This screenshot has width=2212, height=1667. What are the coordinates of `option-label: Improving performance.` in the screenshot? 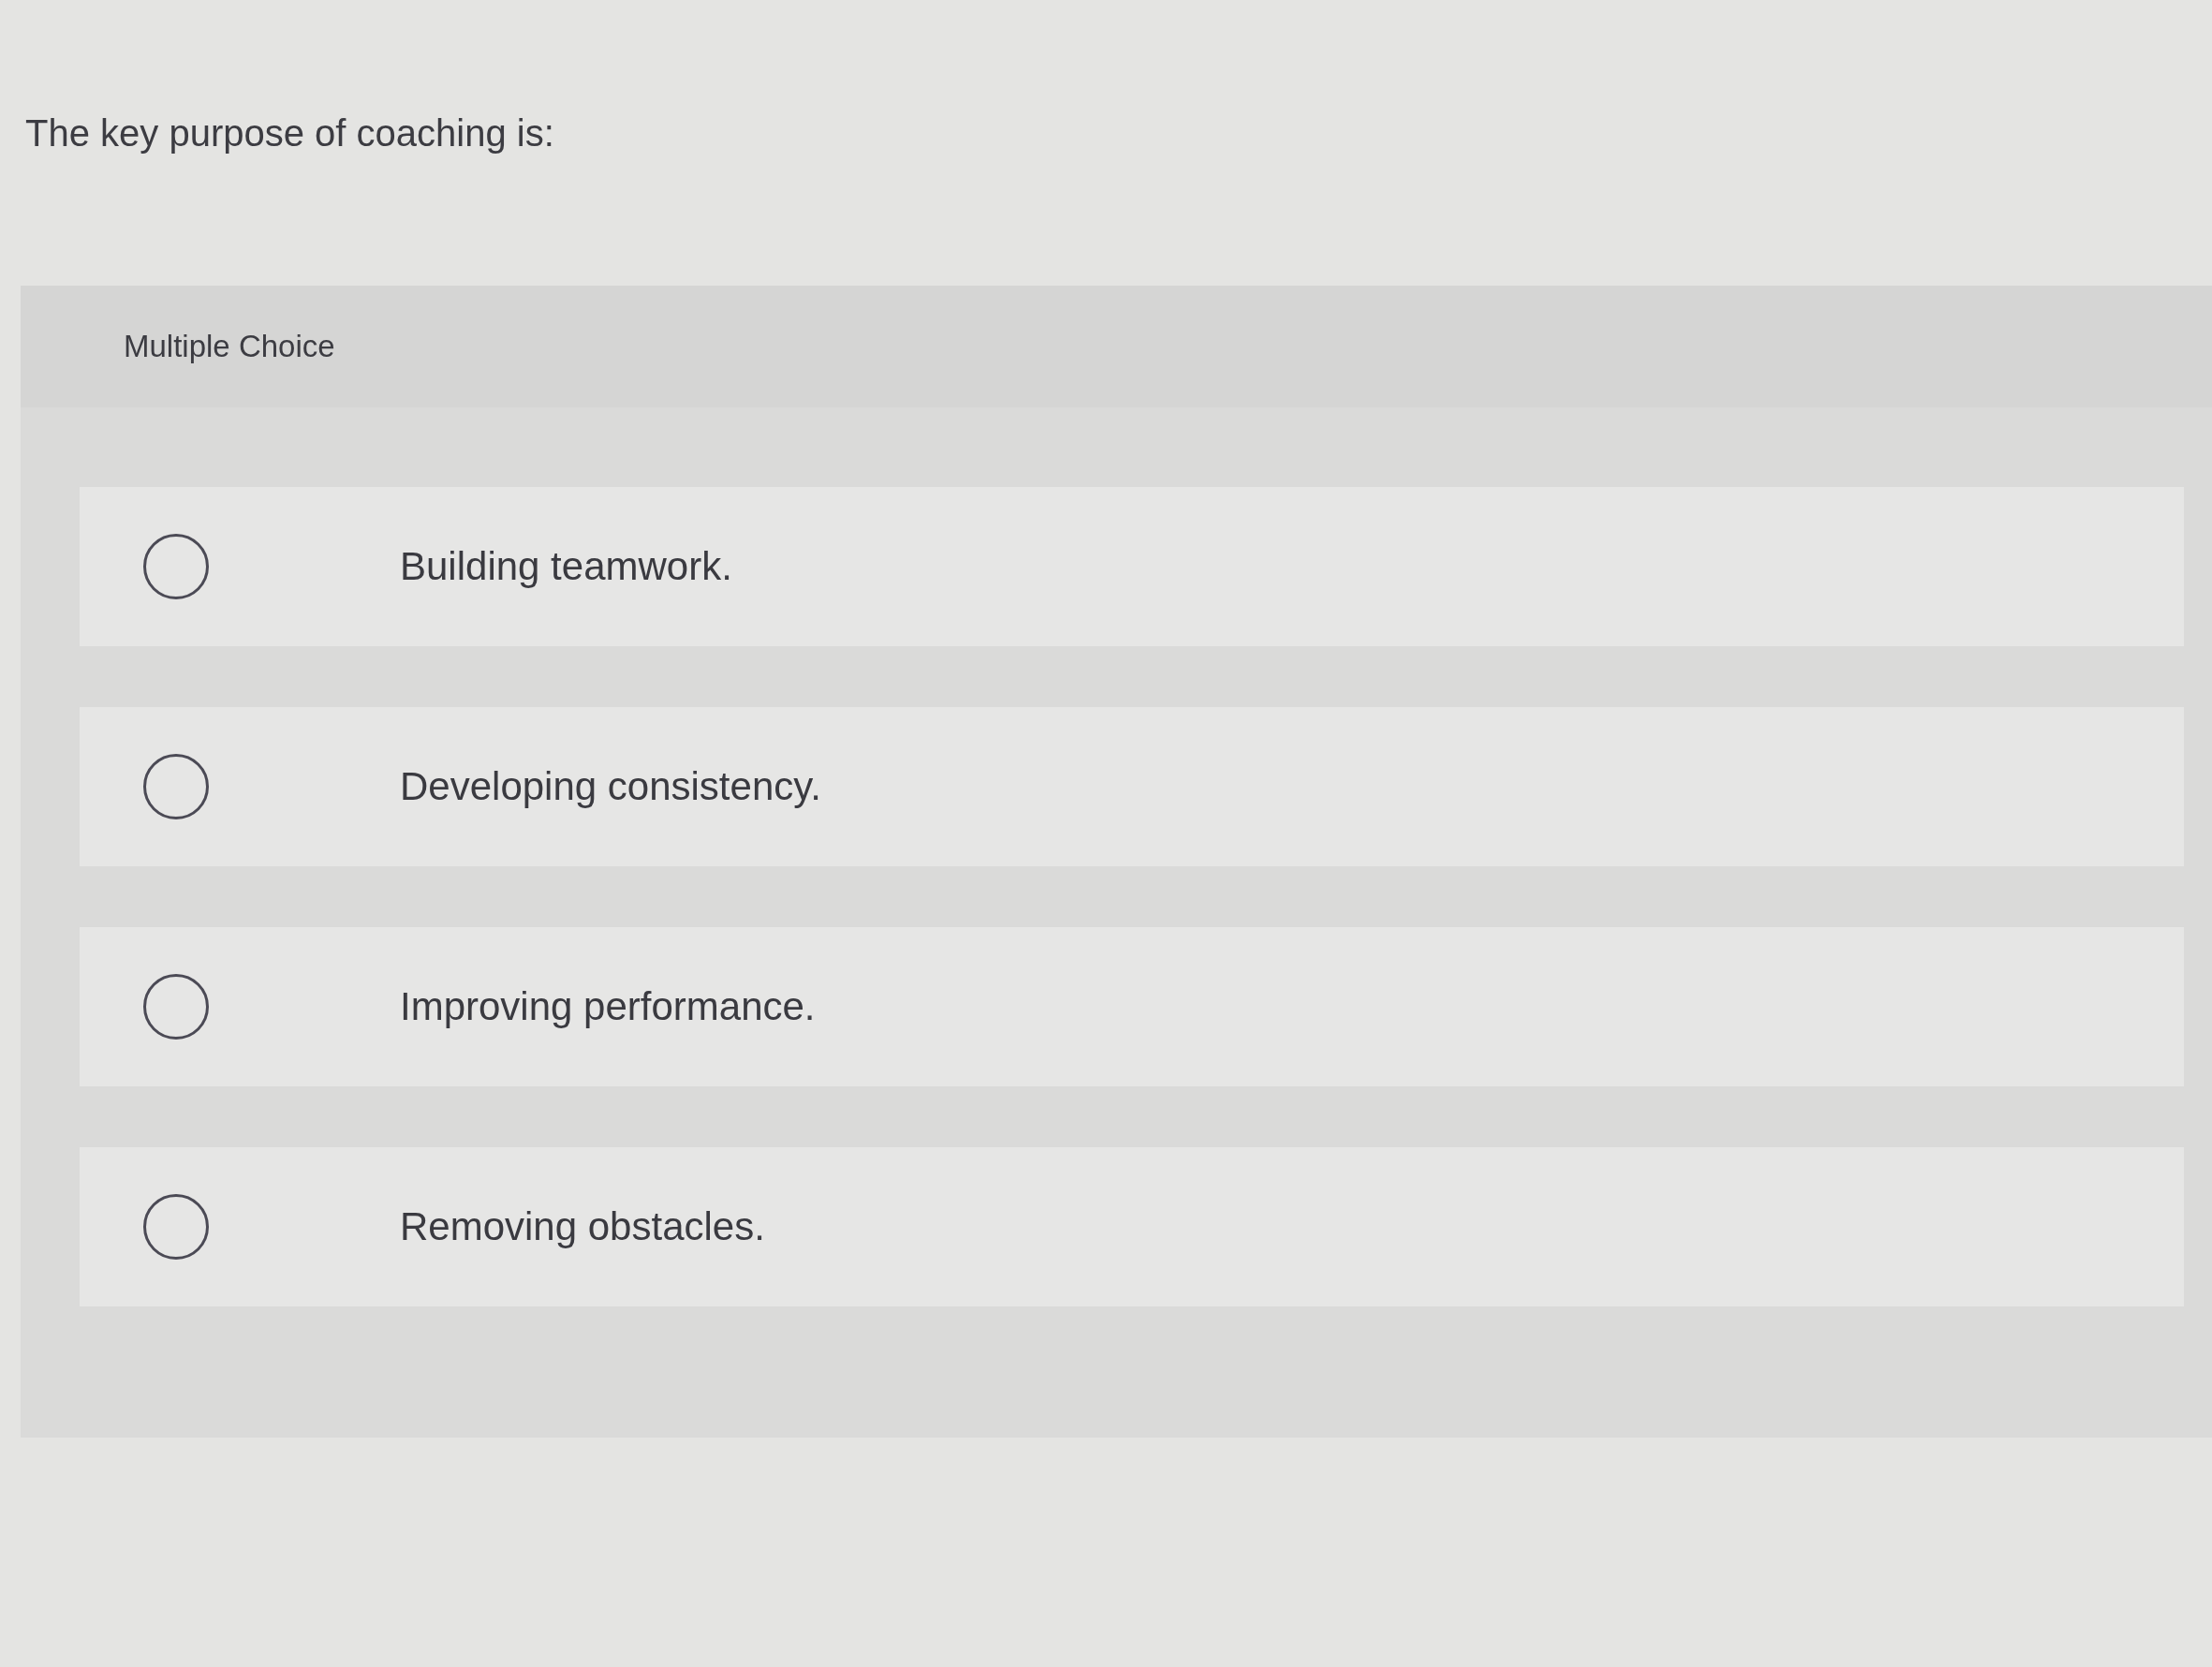 It's located at (608, 1006).